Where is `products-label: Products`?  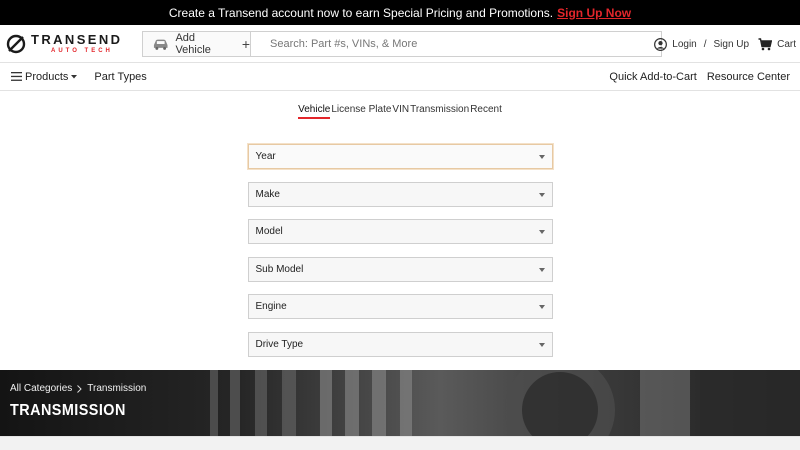 products-label: Products is located at coordinates (47, 76).